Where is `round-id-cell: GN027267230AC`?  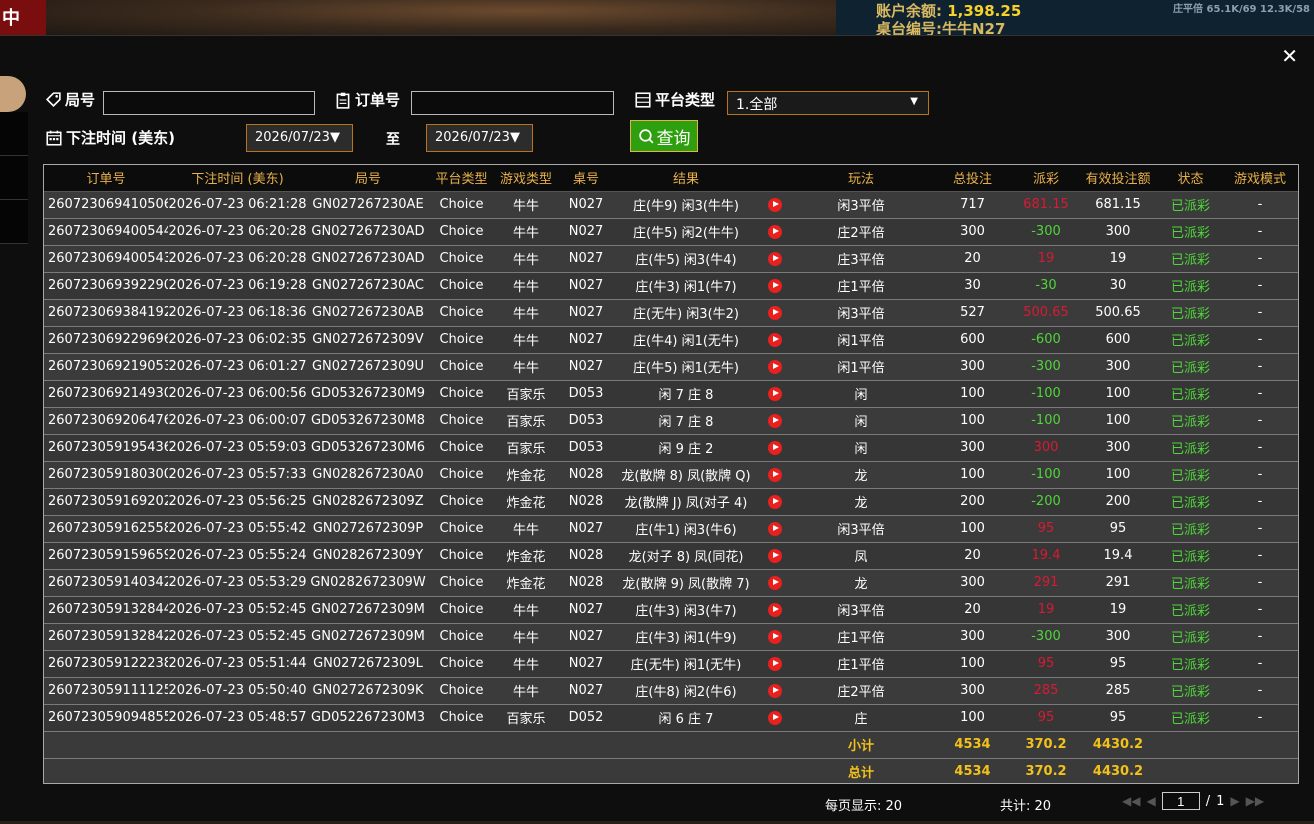 round-id-cell: GN027267230AC is located at coordinates (368, 286).